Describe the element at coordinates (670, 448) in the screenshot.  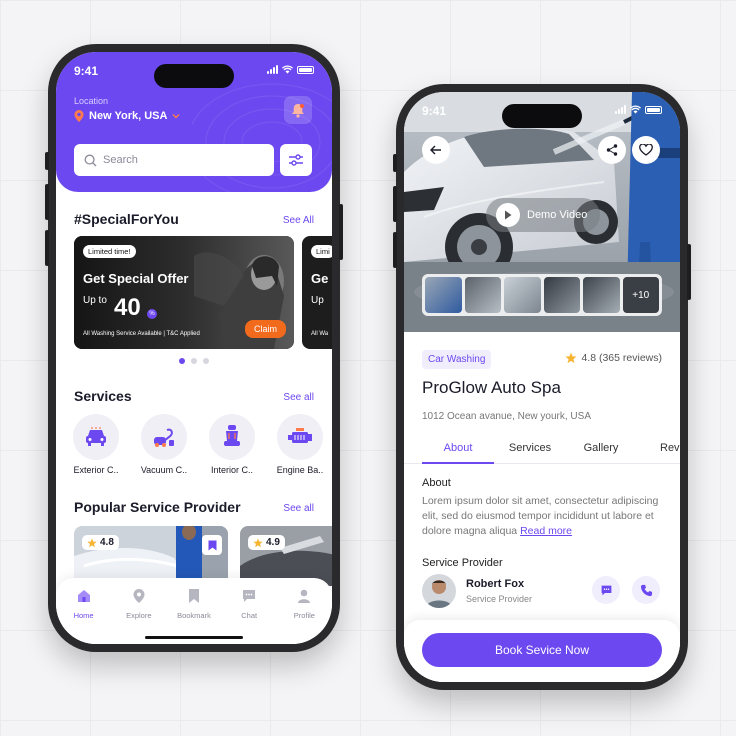
I see `tab-reviews: Rev` at that location.